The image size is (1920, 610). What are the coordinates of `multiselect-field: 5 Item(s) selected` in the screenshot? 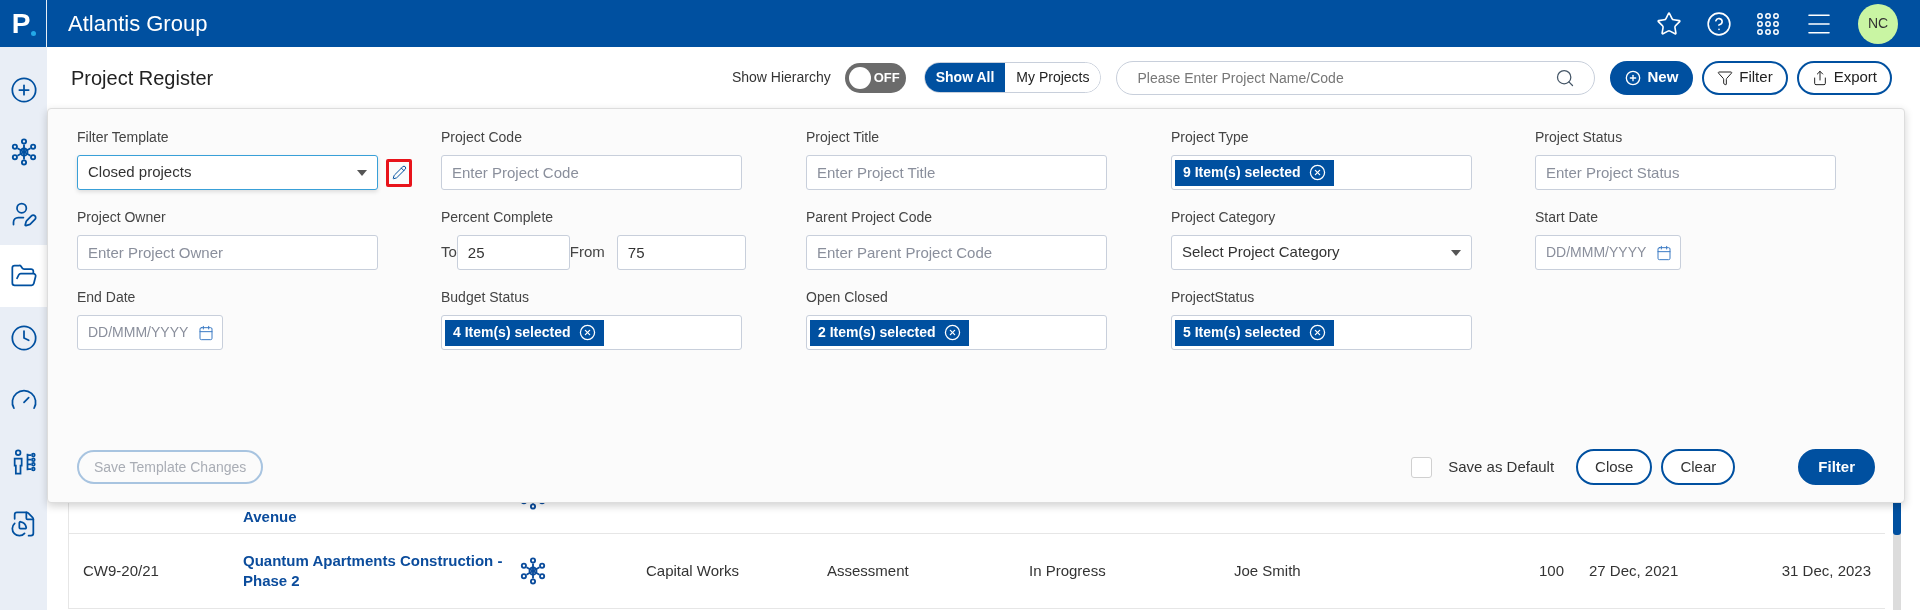 It's located at (1321, 332).